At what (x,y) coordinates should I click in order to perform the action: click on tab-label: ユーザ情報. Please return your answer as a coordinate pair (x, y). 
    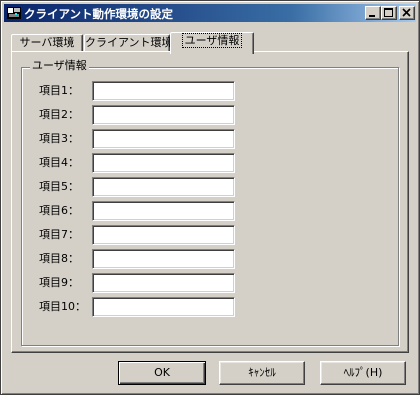
    Looking at the image, I should click on (212, 40).